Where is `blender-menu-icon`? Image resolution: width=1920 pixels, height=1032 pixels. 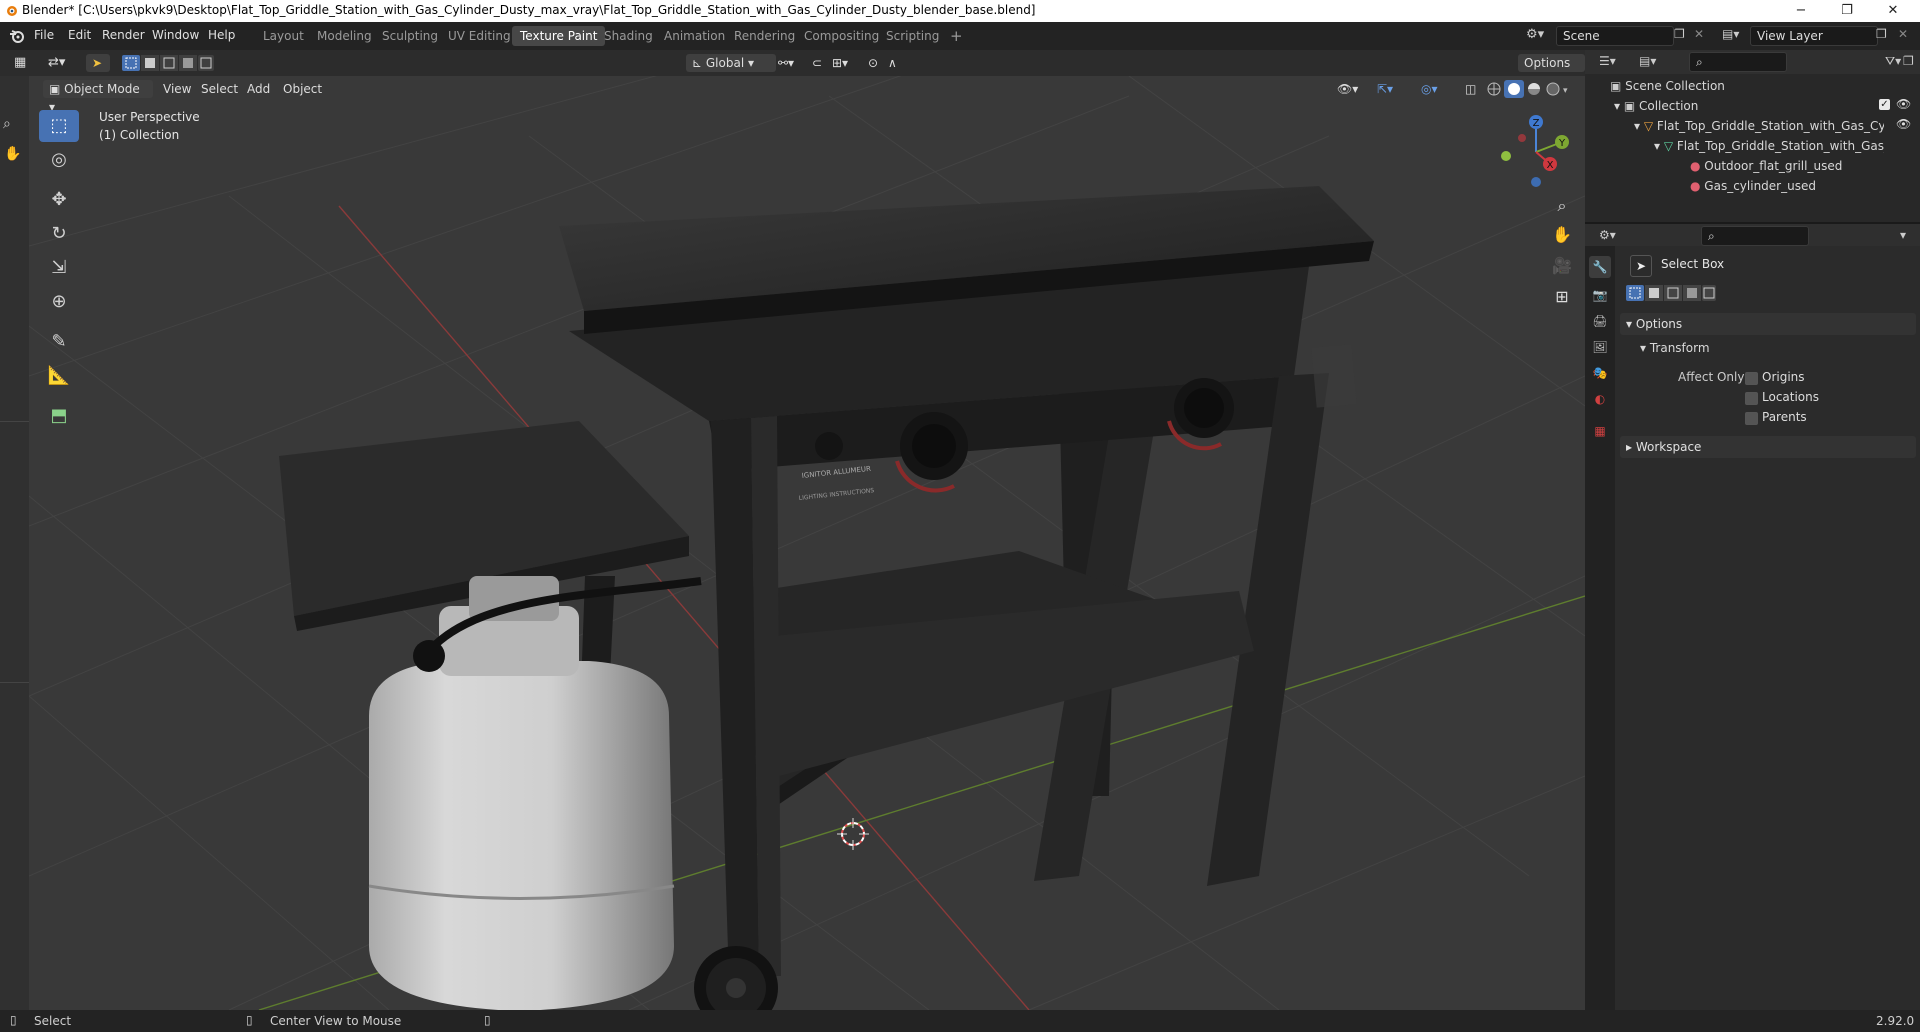
blender-menu-icon is located at coordinates (17, 36).